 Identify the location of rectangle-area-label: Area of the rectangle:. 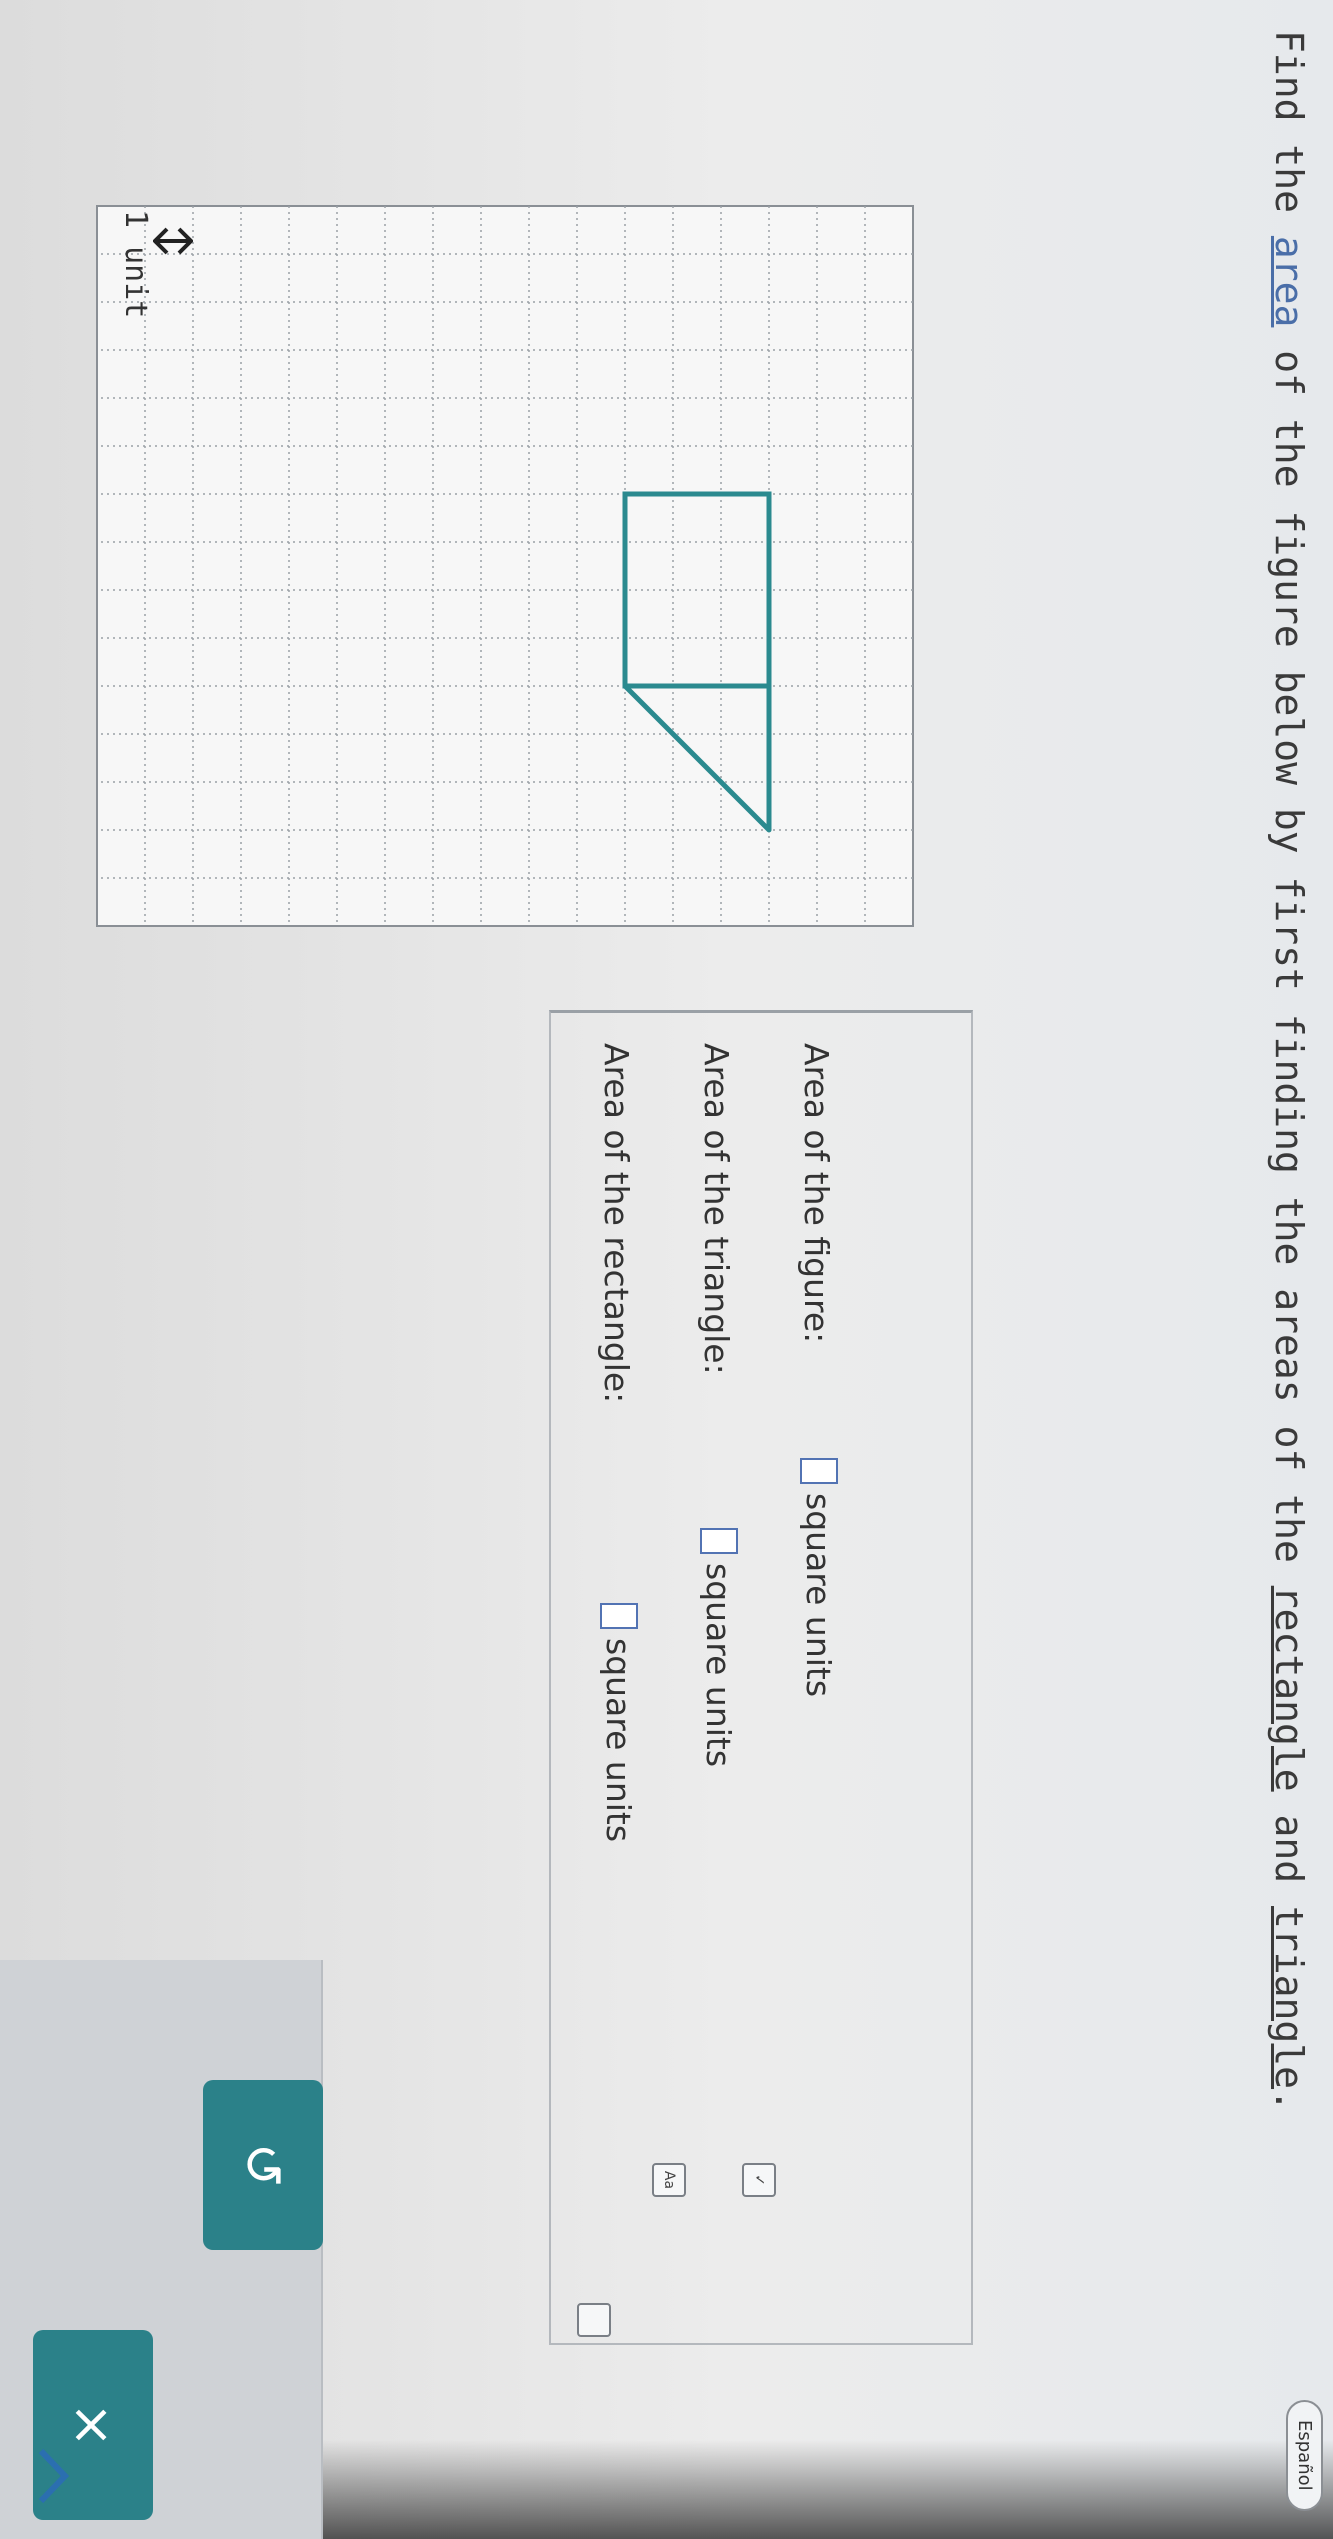
(616, 1223).